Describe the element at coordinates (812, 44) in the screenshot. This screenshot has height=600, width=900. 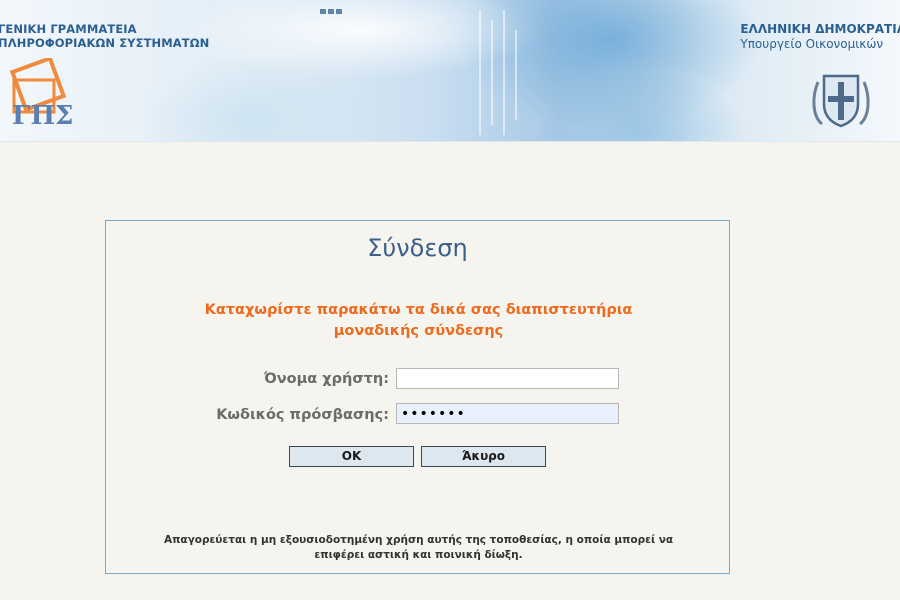
I see `ministry-title-line2: Υπουργείο Οικονομικών` at that location.